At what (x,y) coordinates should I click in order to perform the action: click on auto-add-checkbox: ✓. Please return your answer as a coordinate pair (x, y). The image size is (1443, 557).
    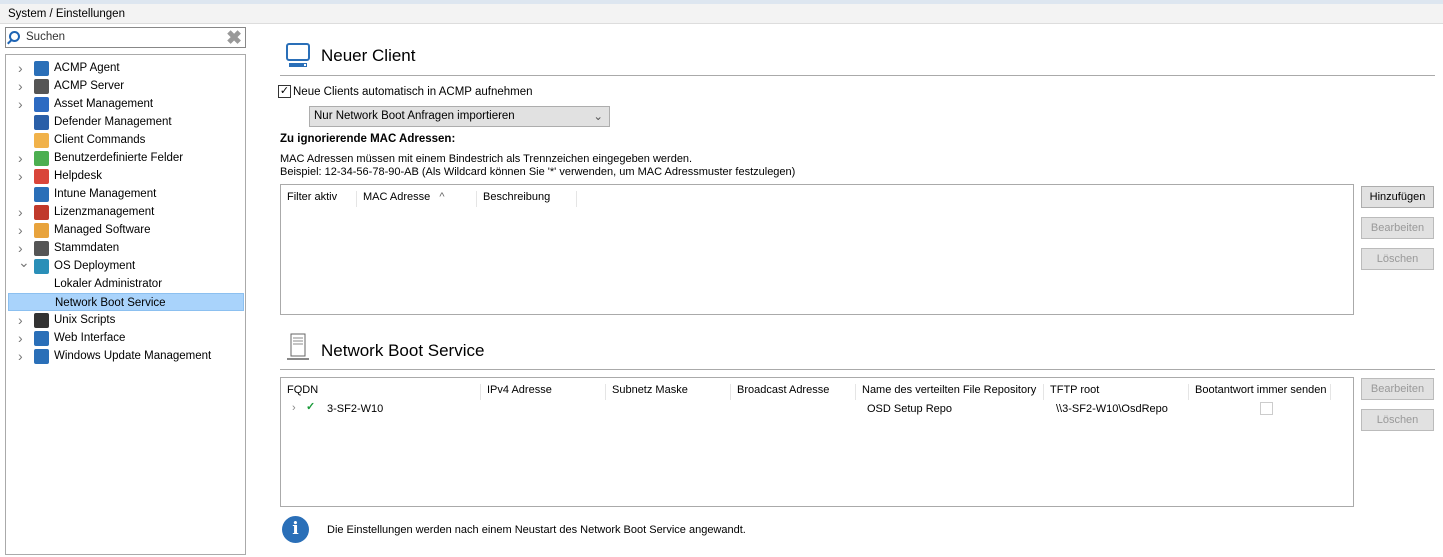
    Looking at the image, I should click on (284, 91).